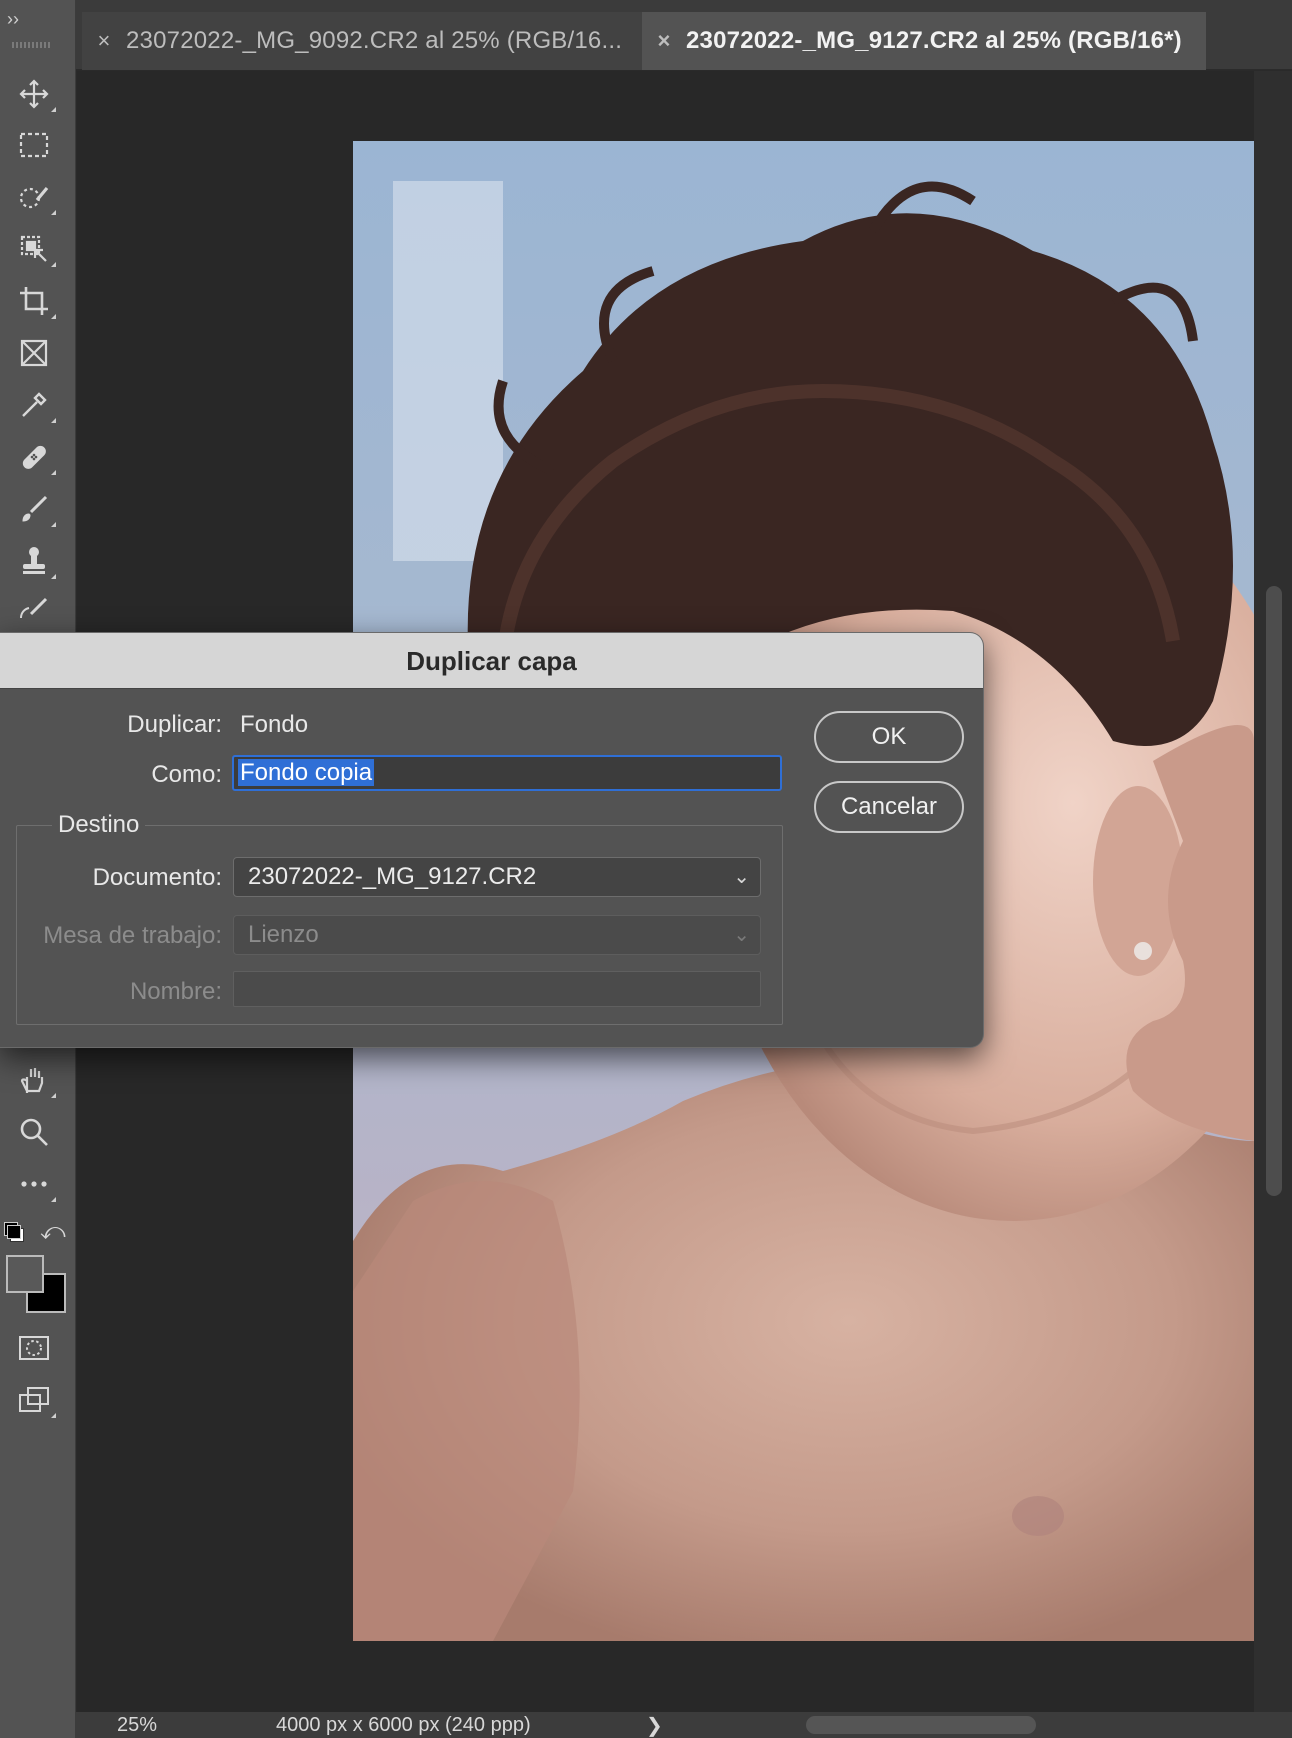 The width and height of the screenshot is (1292, 1738). What do you see at coordinates (654, 1725) in the screenshot?
I see `status-menu-arrow-icon: ❯` at bounding box center [654, 1725].